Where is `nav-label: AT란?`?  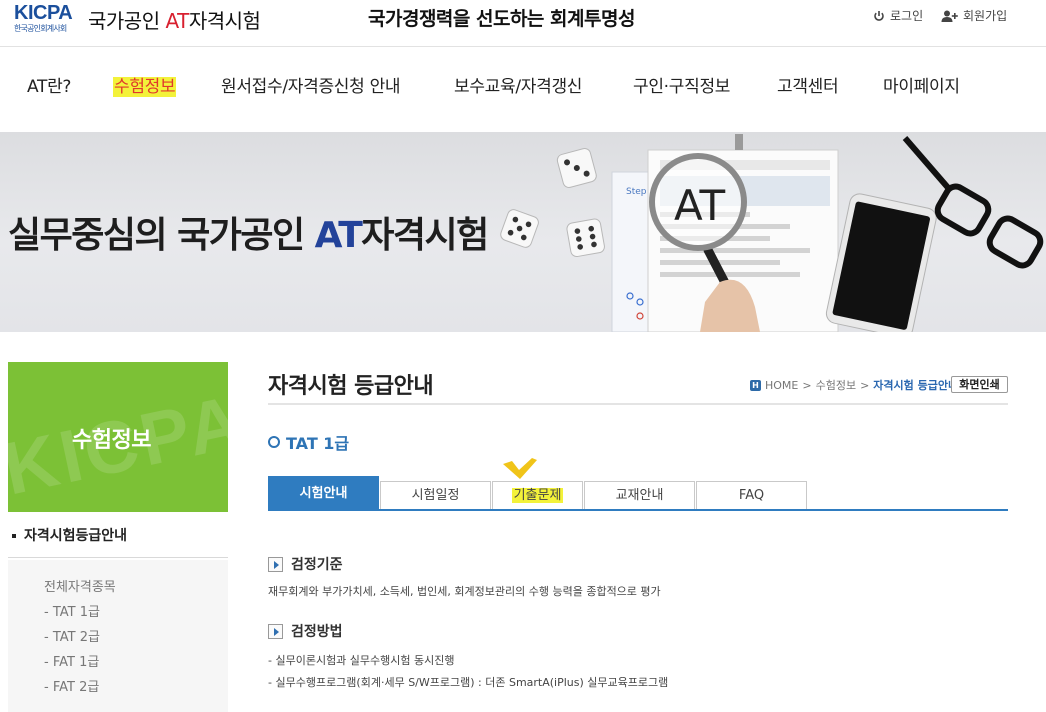
nav-label: AT란? is located at coordinates (49, 87).